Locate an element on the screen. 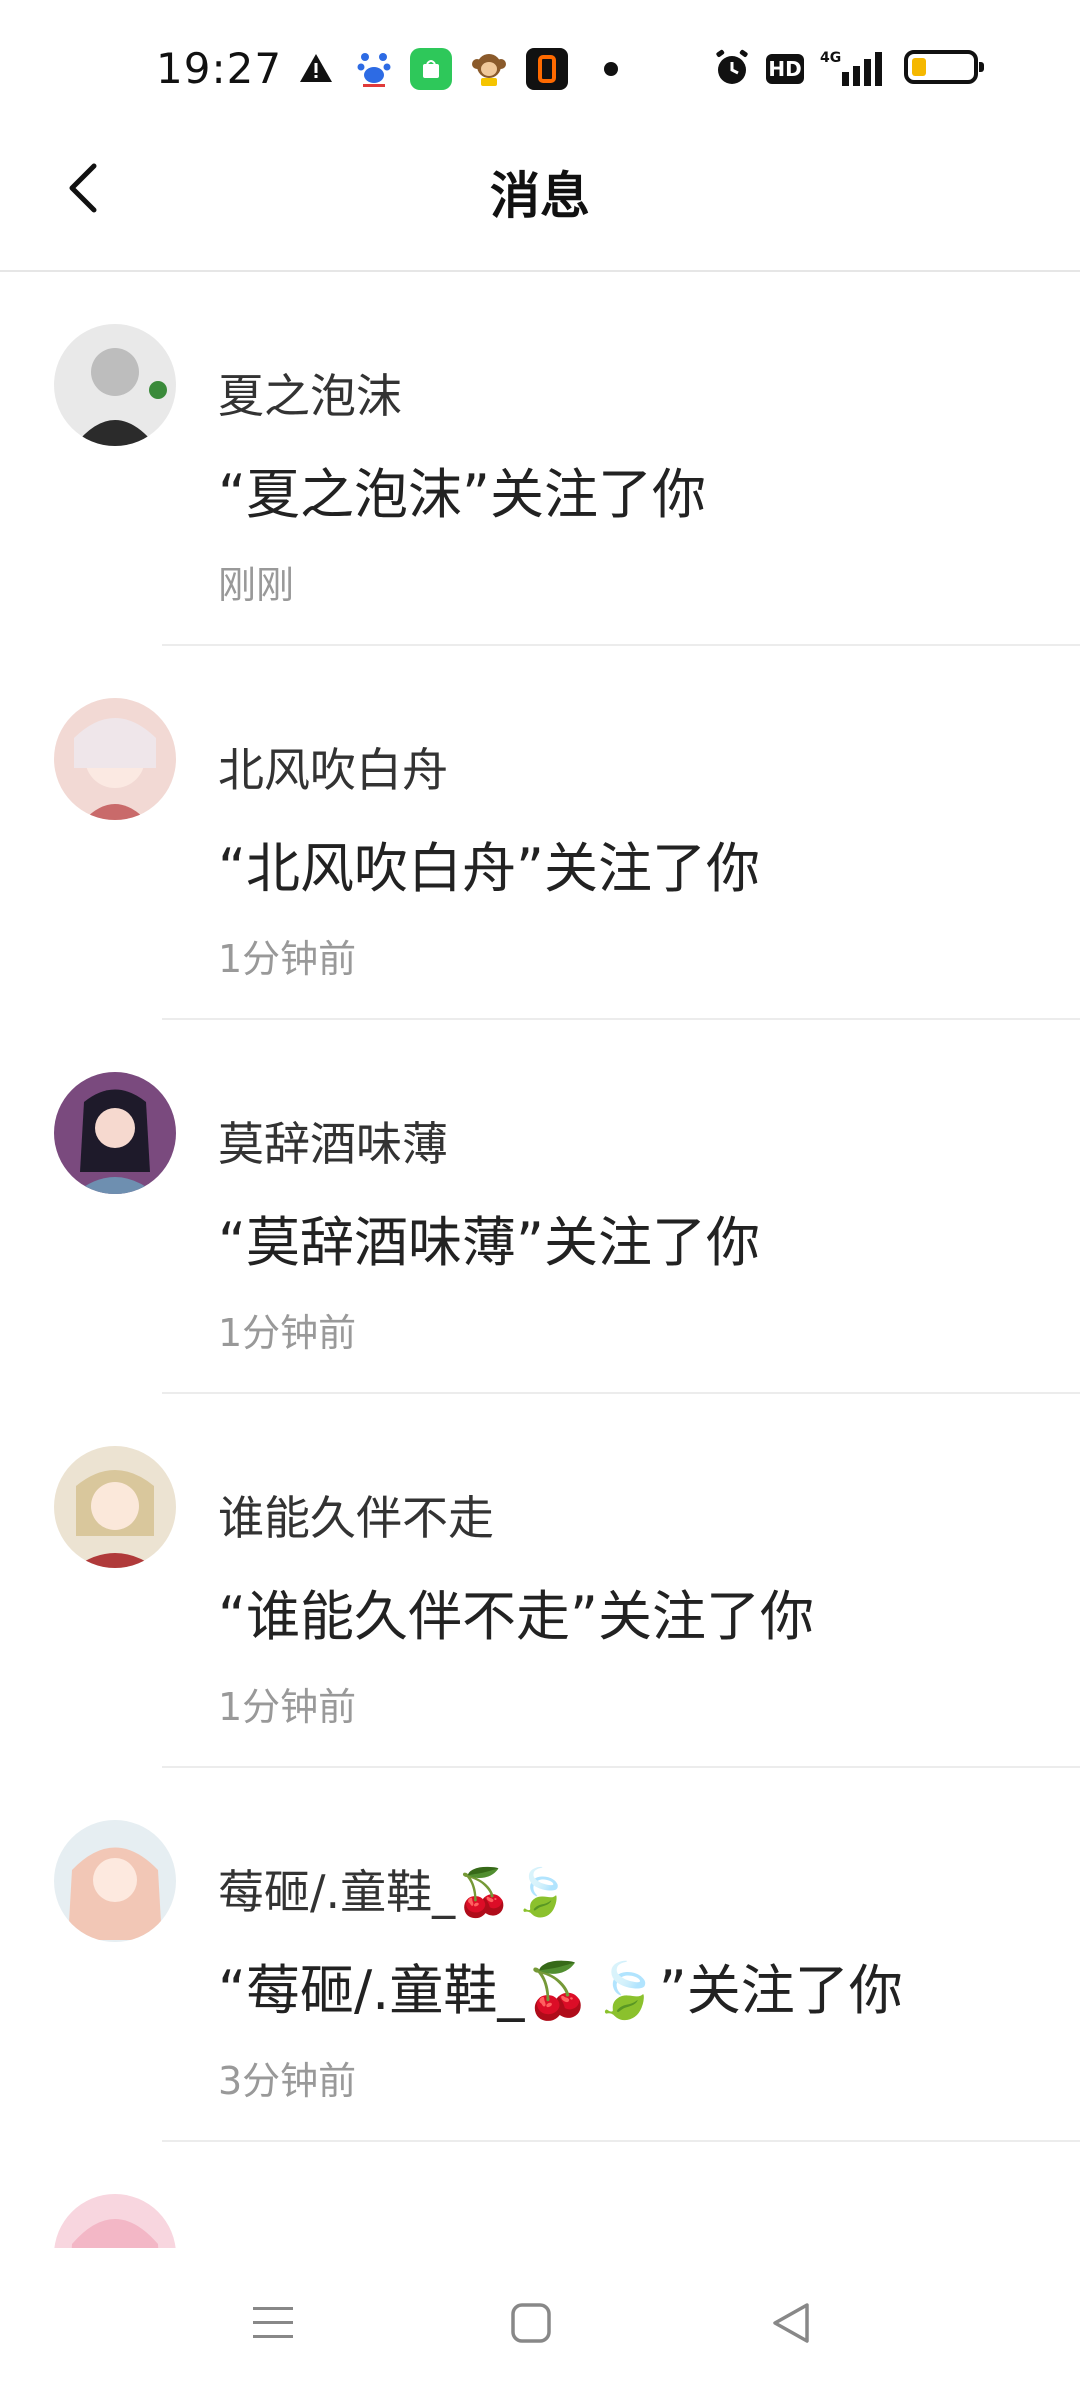 This screenshot has width=1080, height=2400. status-bar: 19:27 HD 4G is located at coordinates (540, 65).